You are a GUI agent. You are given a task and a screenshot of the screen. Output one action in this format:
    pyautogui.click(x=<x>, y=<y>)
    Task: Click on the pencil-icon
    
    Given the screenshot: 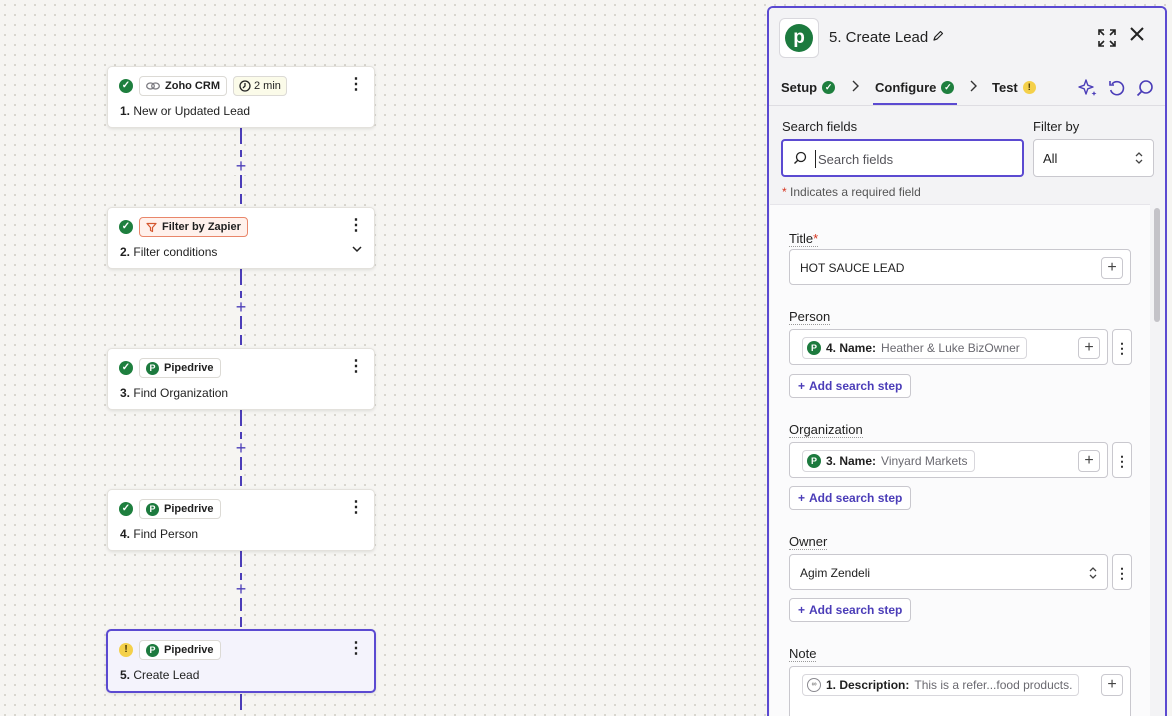 What is the action you would take?
    pyautogui.click(x=938, y=37)
    